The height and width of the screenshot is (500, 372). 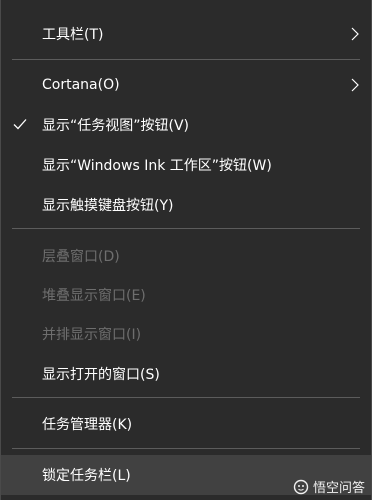 What do you see at coordinates (81, 257) in the screenshot?
I see `menu-item-label: 层叠窗口(D)` at bounding box center [81, 257].